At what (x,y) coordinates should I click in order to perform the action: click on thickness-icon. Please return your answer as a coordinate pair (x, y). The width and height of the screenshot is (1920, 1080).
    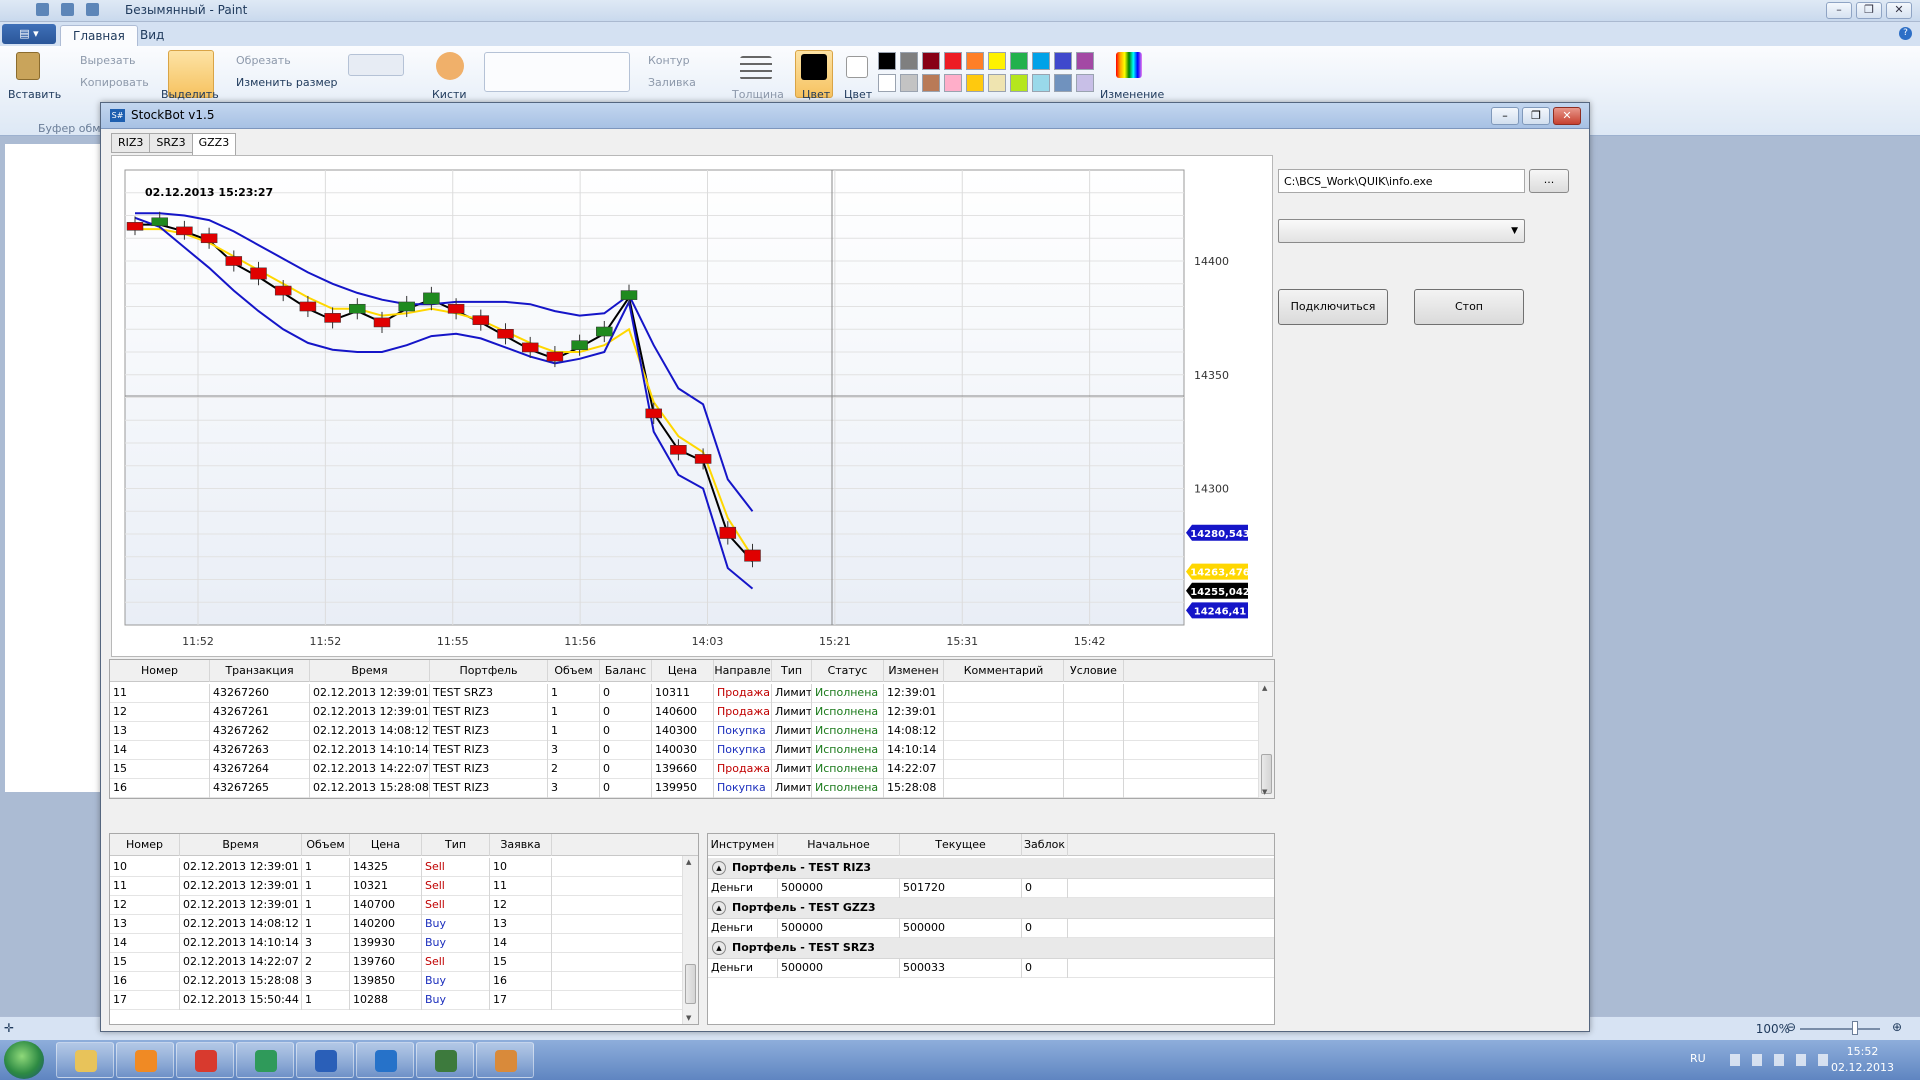
    Looking at the image, I should click on (756, 68).